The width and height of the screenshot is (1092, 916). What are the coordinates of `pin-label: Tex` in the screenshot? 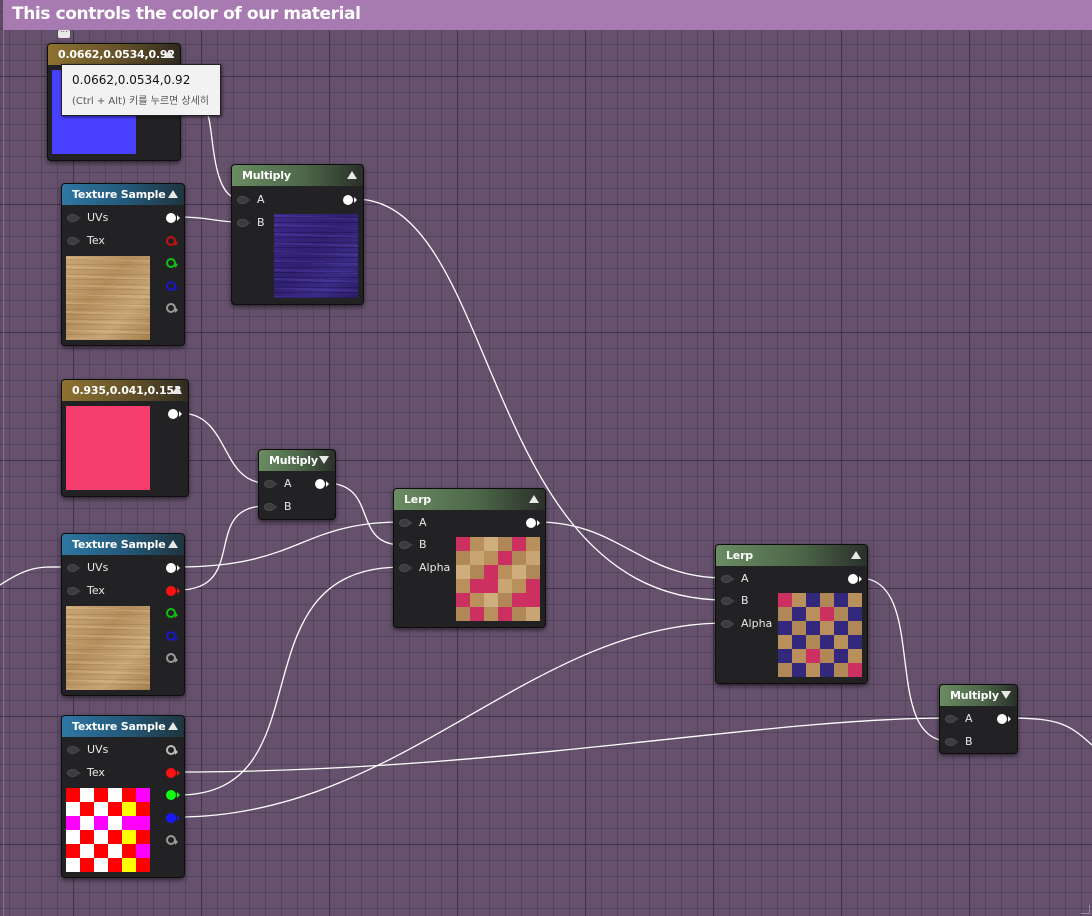 It's located at (96, 772).